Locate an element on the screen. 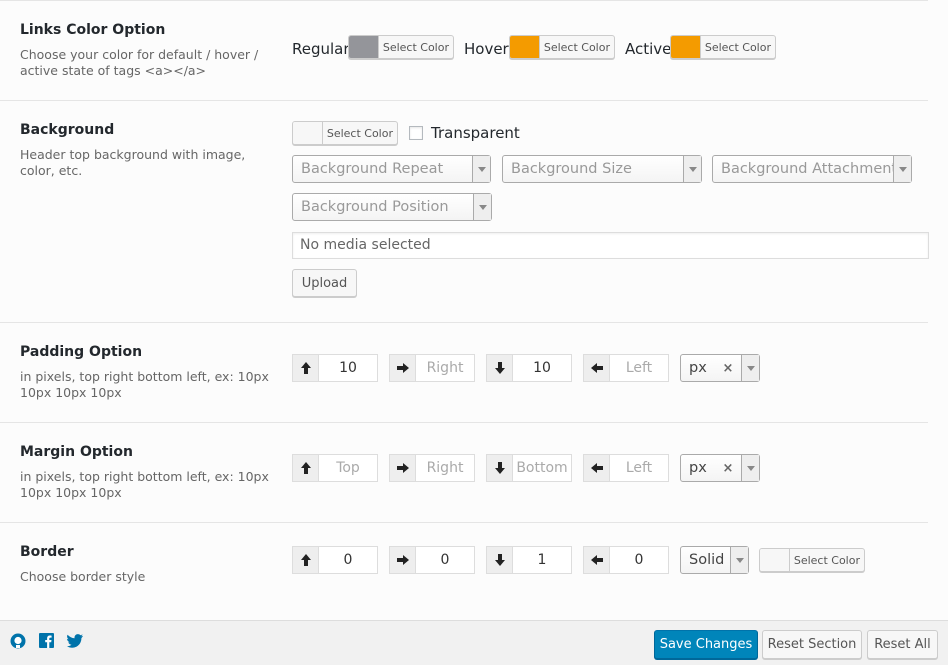 The width and height of the screenshot is (948, 665). border-right-input: 0 is located at coordinates (432, 560).